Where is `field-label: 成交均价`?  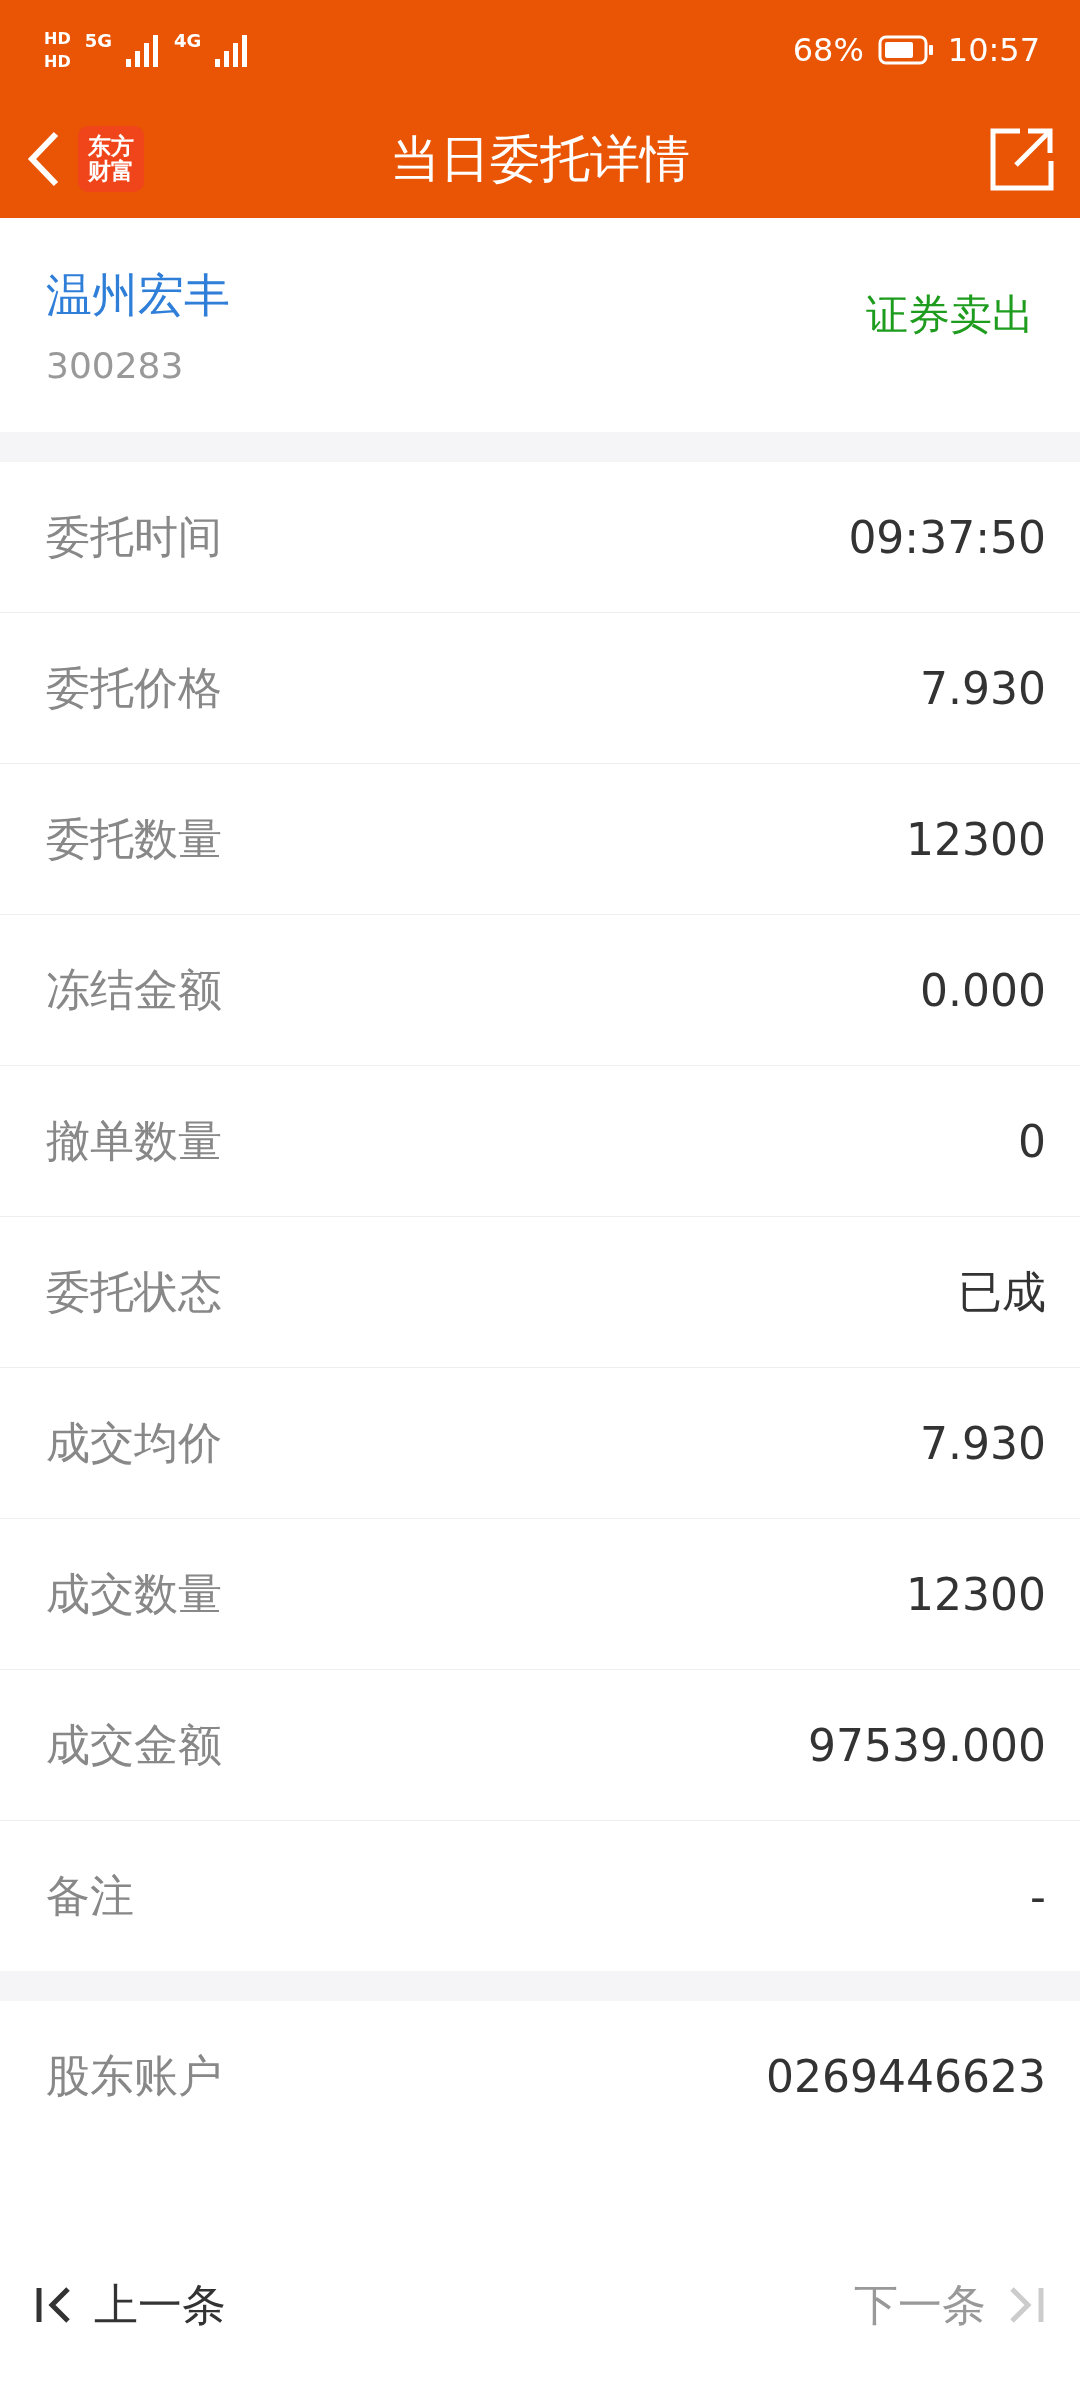 field-label: 成交均价 is located at coordinates (134, 1442).